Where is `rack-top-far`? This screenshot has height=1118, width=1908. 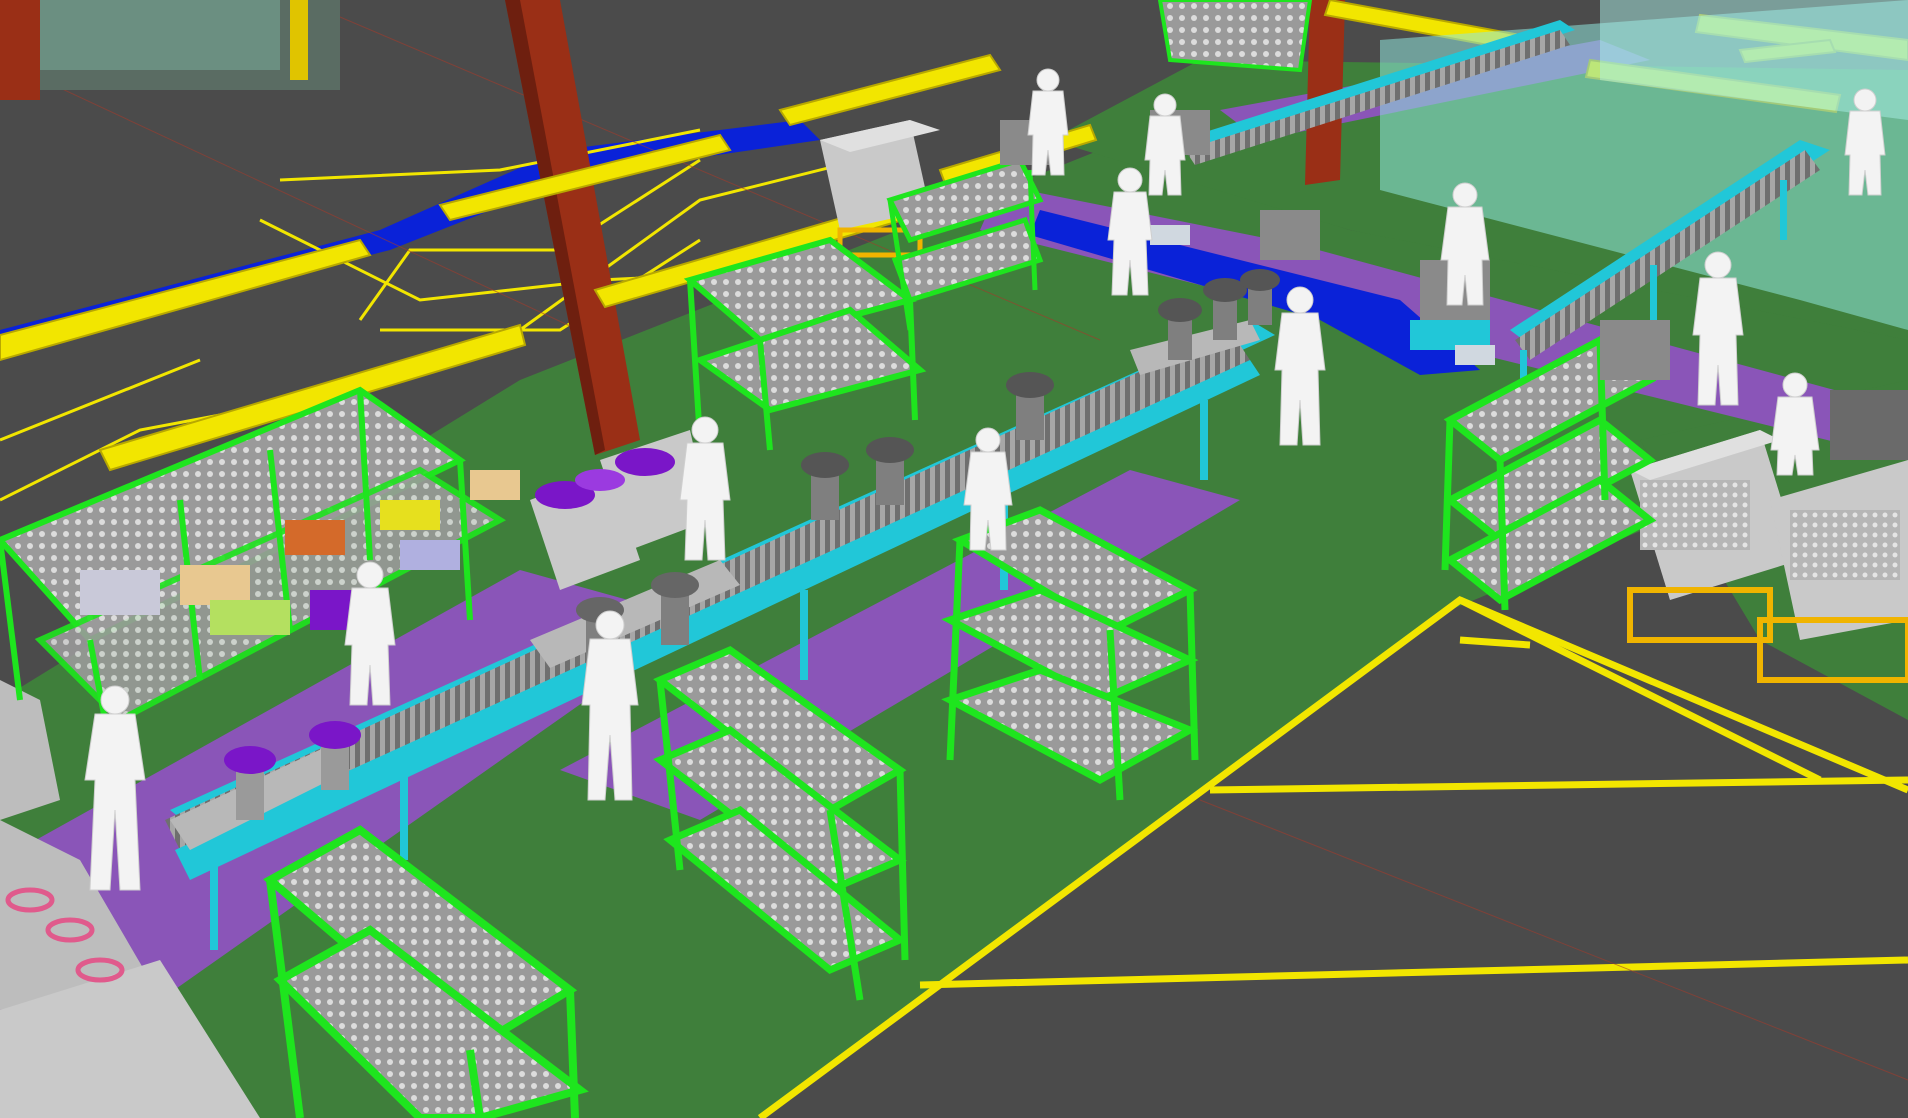 rack-top-far is located at coordinates (1235, 36).